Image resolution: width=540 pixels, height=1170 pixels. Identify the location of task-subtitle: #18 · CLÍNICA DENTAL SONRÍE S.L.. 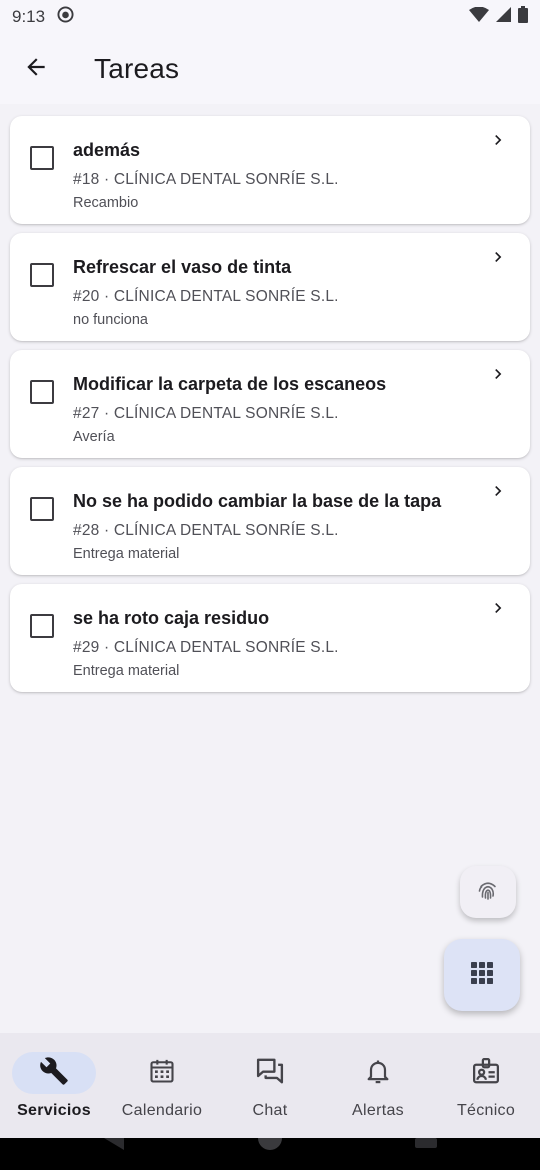
(206, 179).